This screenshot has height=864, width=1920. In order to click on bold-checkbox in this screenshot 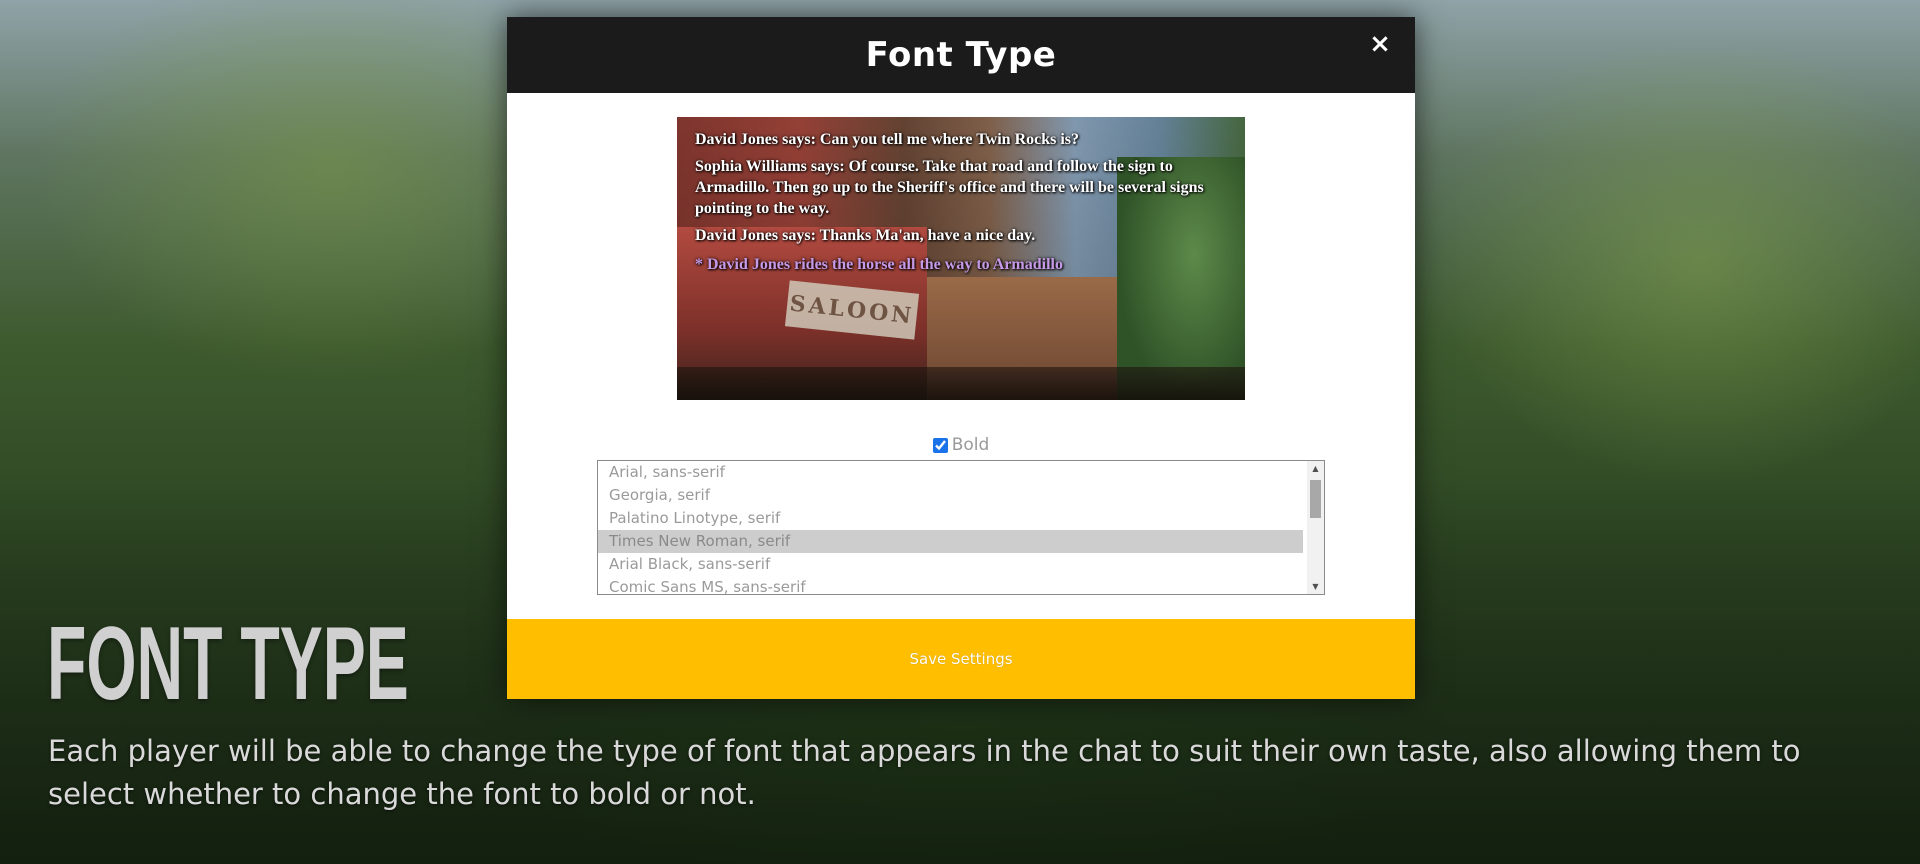, I will do `click(940, 445)`.